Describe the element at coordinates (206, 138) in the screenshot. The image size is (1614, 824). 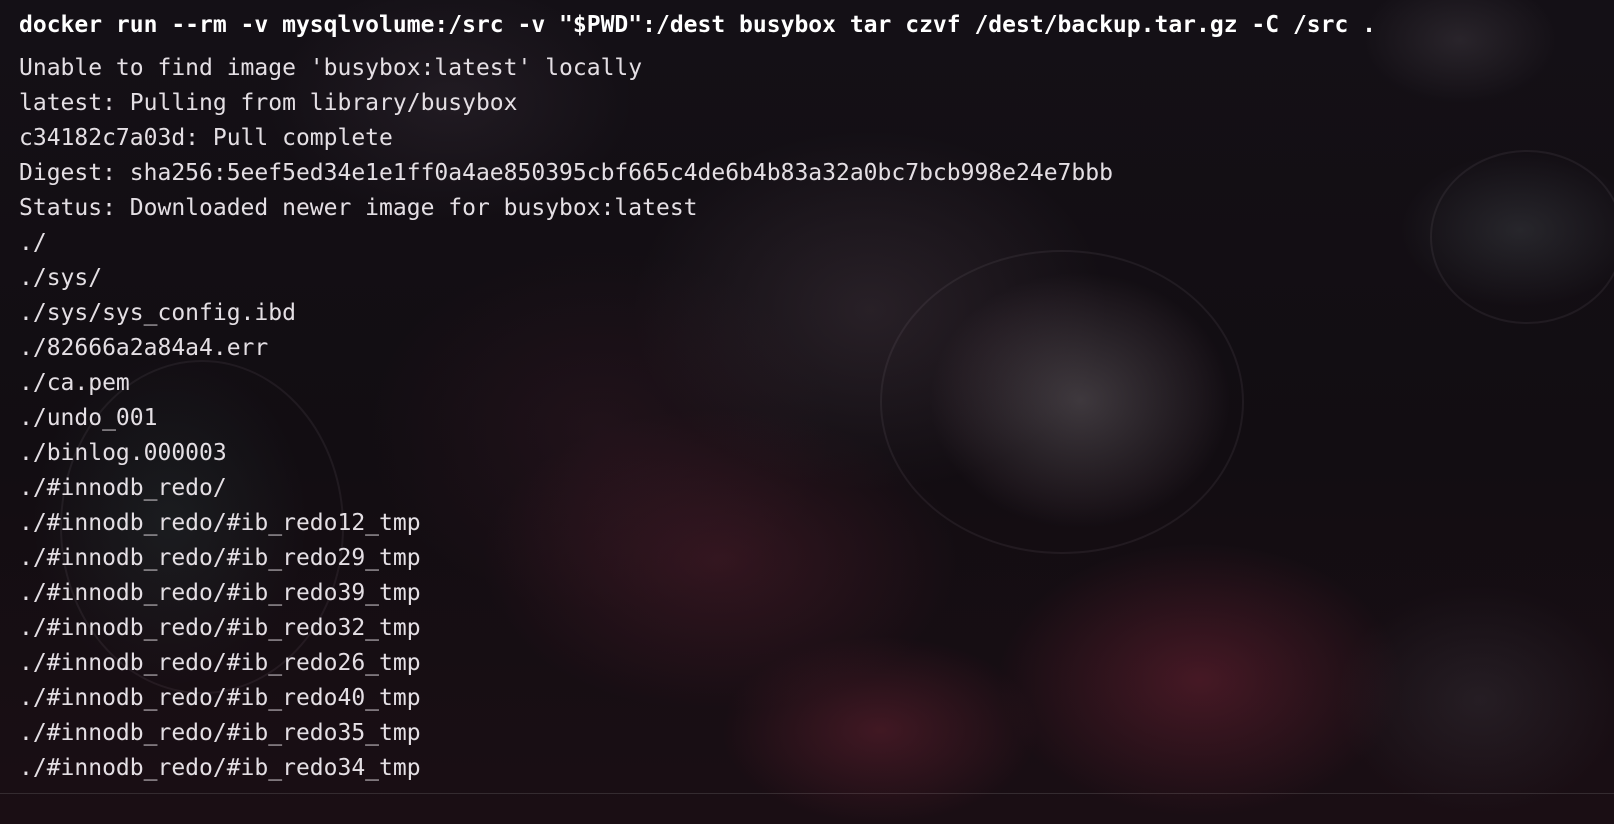
I see `output-line: c34182c7a03d: Pull complete` at that location.